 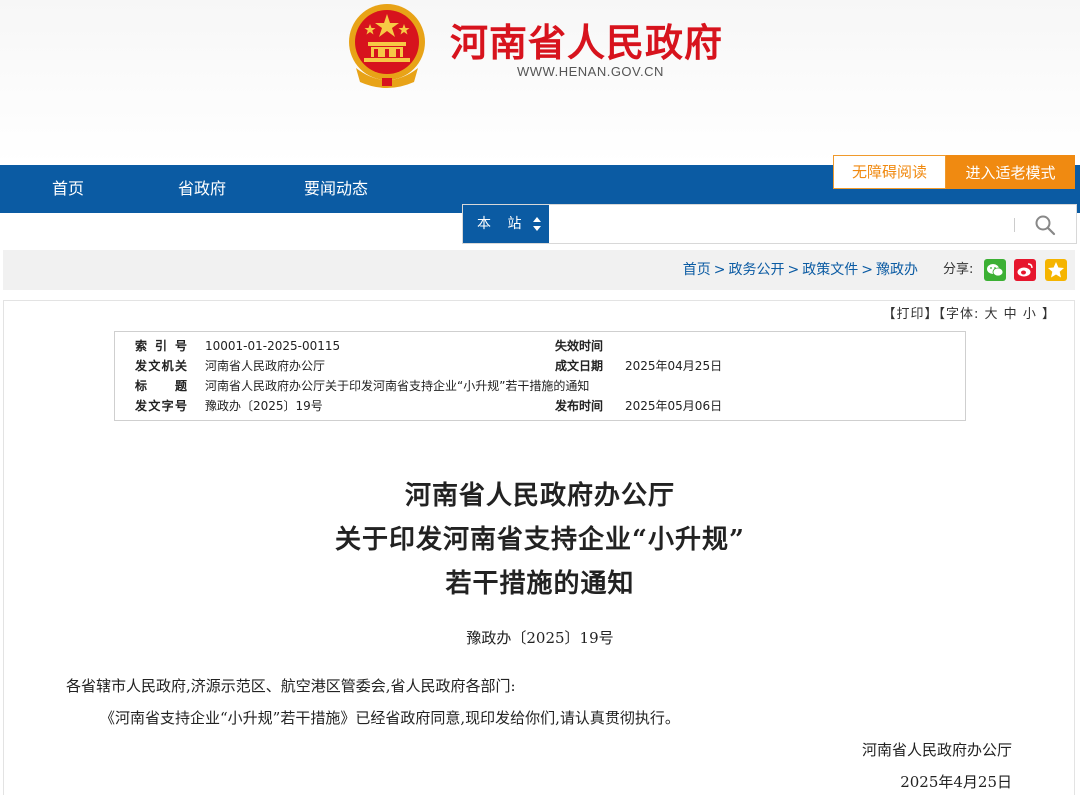 I want to click on index-number-value: 10001-01-2025-00115, so click(x=273, y=346).